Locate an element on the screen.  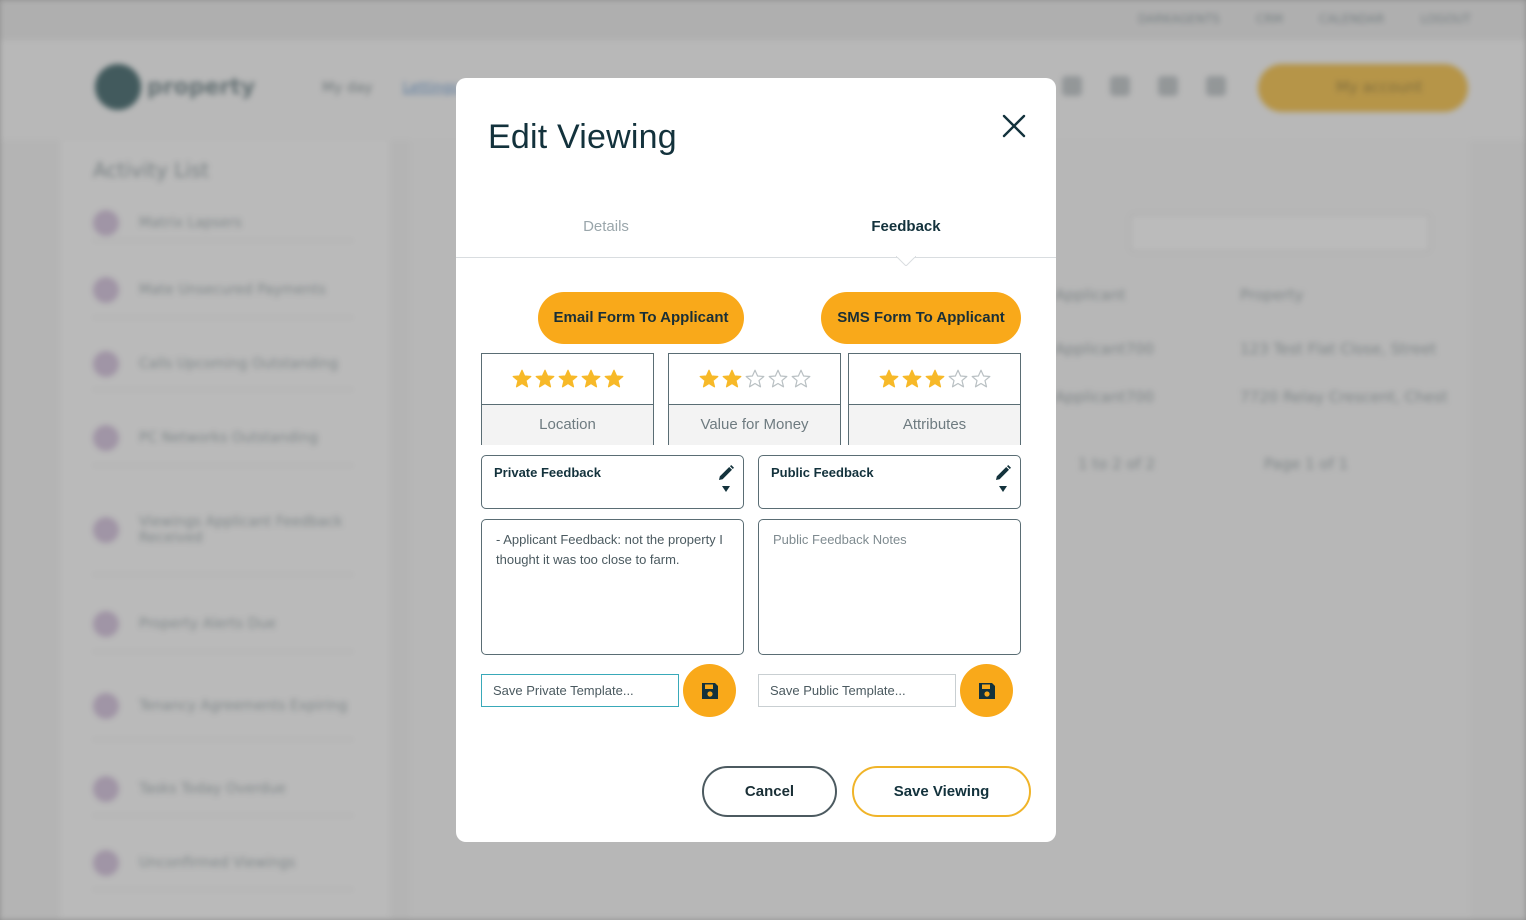
private-feedback-label: Private Feedback is located at coordinates (547, 472).